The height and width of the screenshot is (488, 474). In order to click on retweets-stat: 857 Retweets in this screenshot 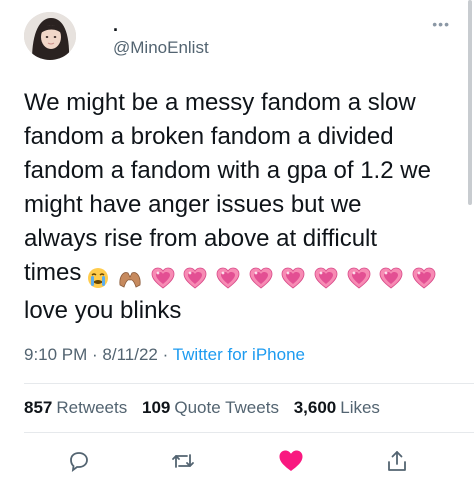, I will do `click(75, 407)`.